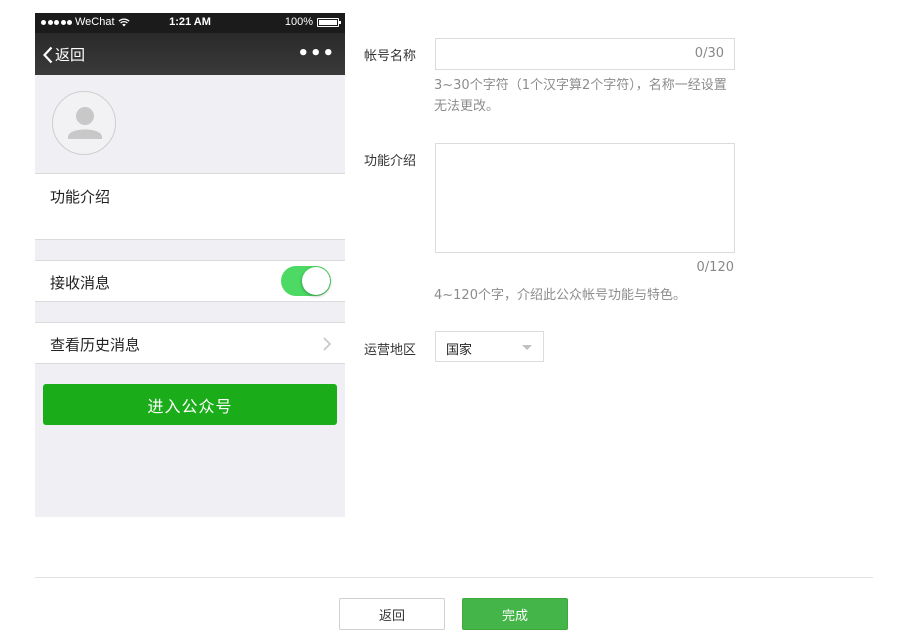 Image resolution: width=900 pixels, height=644 pixels. What do you see at coordinates (48, 54) in the screenshot?
I see `chevron-left-icon` at bounding box center [48, 54].